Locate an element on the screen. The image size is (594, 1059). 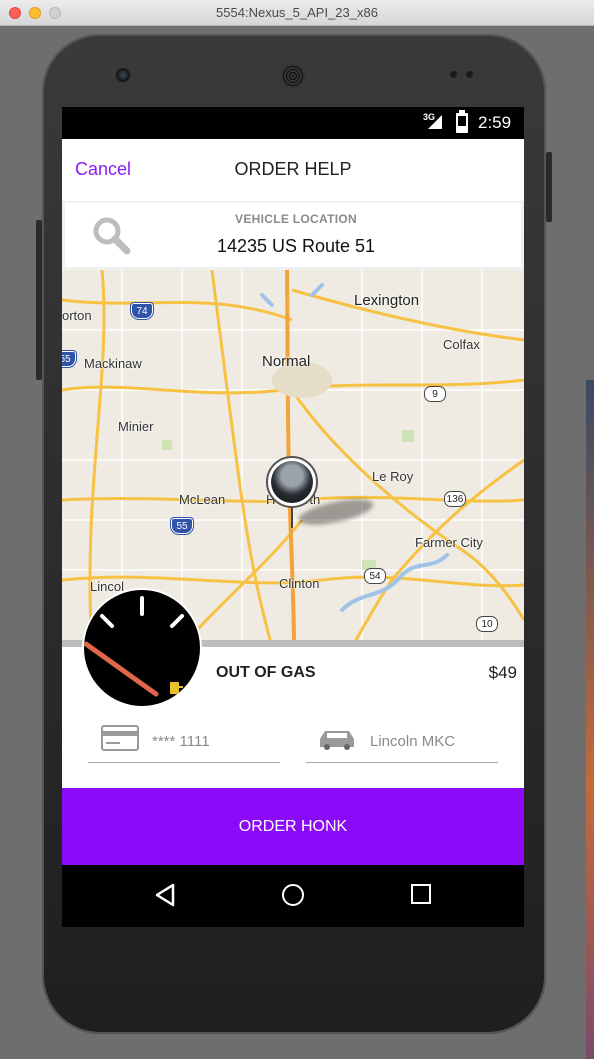
vehicle-location-address: 14235 US Route 51 is located at coordinates (296, 246).